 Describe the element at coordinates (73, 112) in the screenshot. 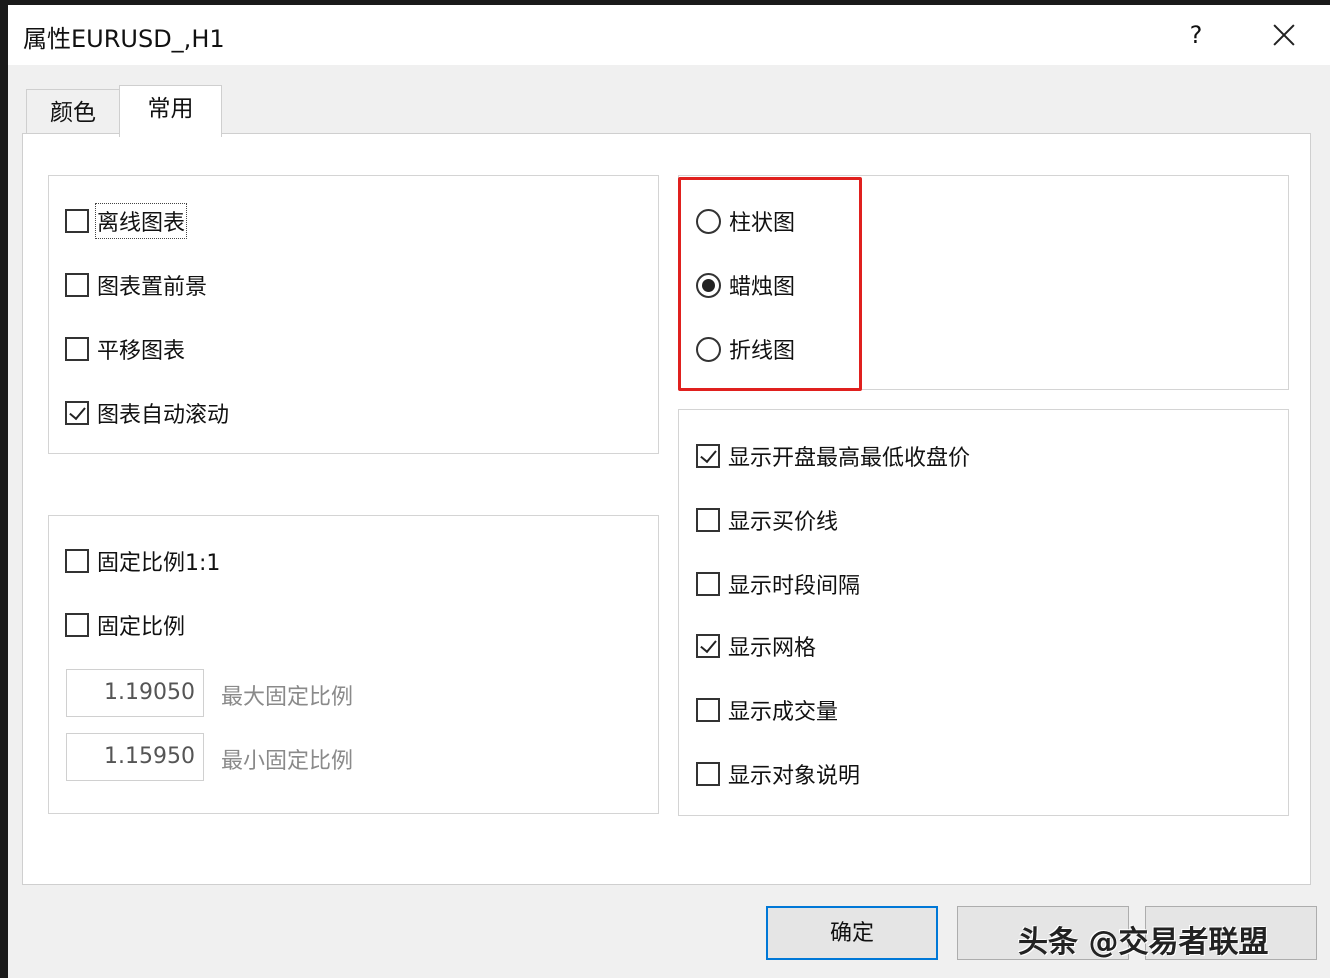

I see `tab-colors: 颜色` at that location.